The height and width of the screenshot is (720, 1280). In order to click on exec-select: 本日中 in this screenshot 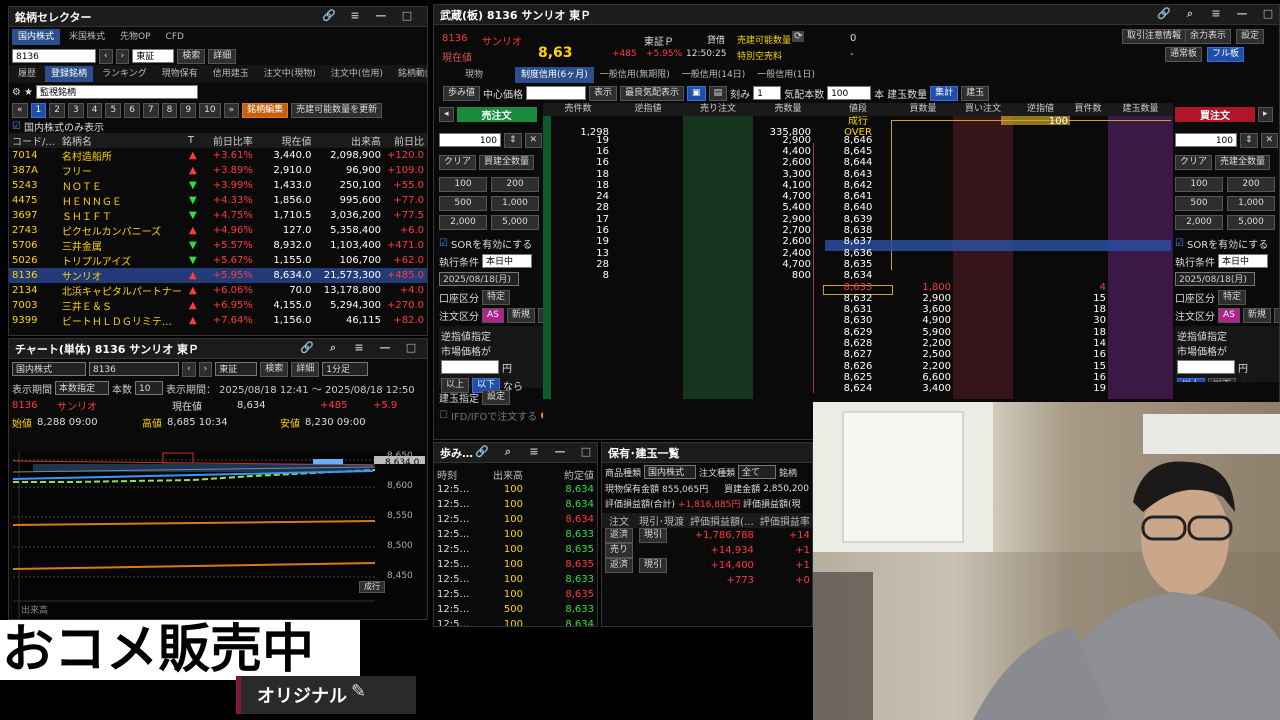, I will do `click(507, 261)`.